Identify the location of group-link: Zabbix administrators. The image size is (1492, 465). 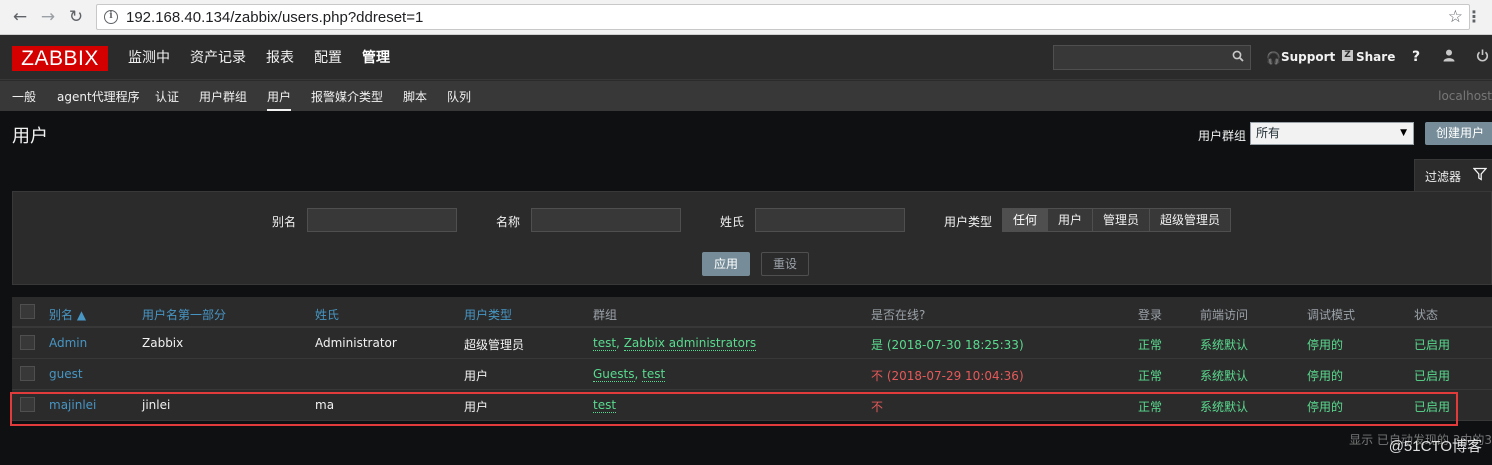
(690, 343).